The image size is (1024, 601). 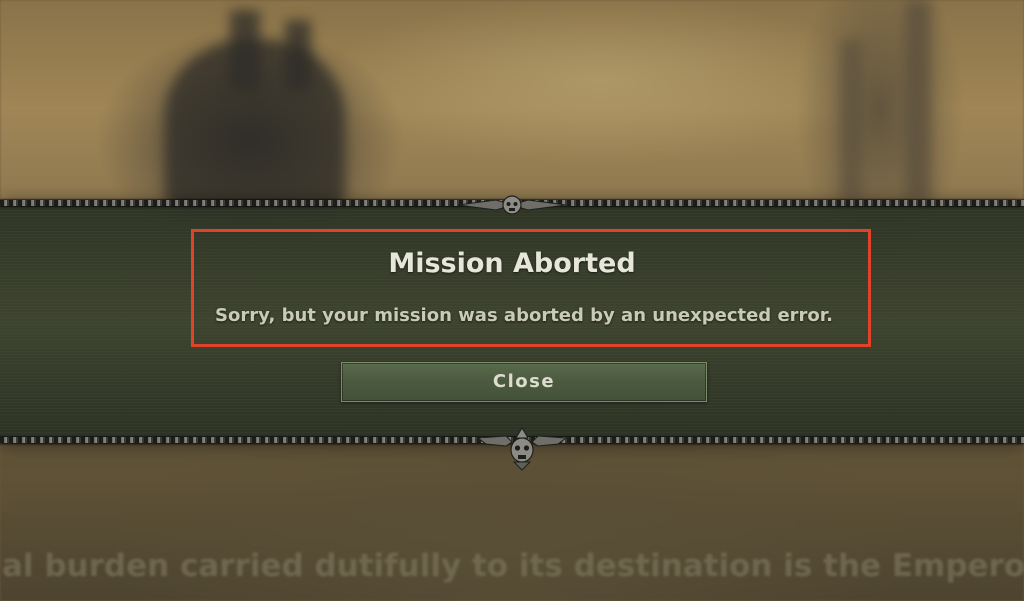 What do you see at coordinates (512, 263) in the screenshot?
I see `dialog-title: Mission Aborted` at bounding box center [512, 263].